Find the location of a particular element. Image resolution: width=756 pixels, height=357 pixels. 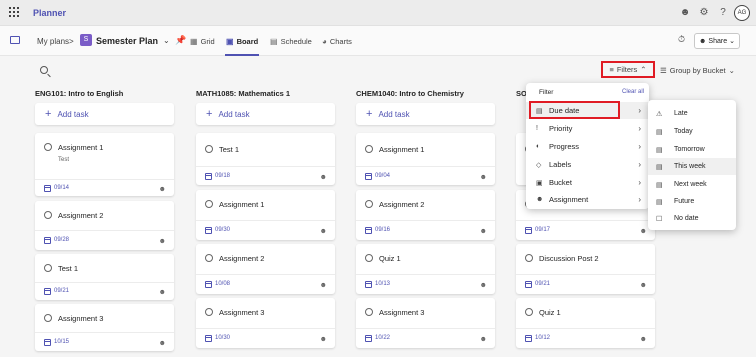

task-card: Assignment 2 10/08 ☻ is located at coordinates (265, 269).